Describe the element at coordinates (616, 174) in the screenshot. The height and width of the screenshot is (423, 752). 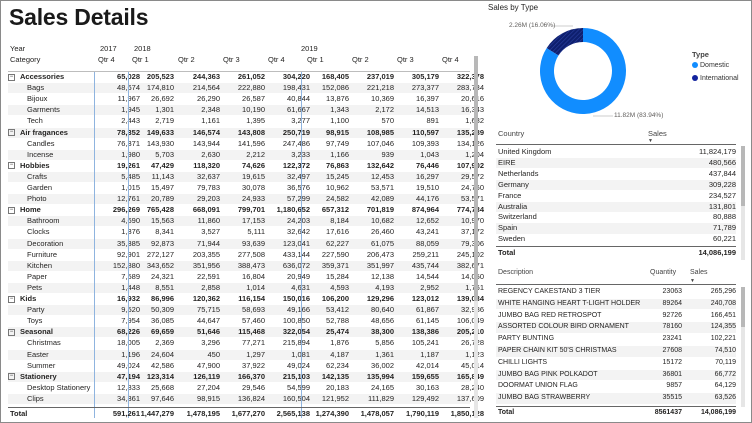
I see `country-row: Netherlands 437,844` at that location.